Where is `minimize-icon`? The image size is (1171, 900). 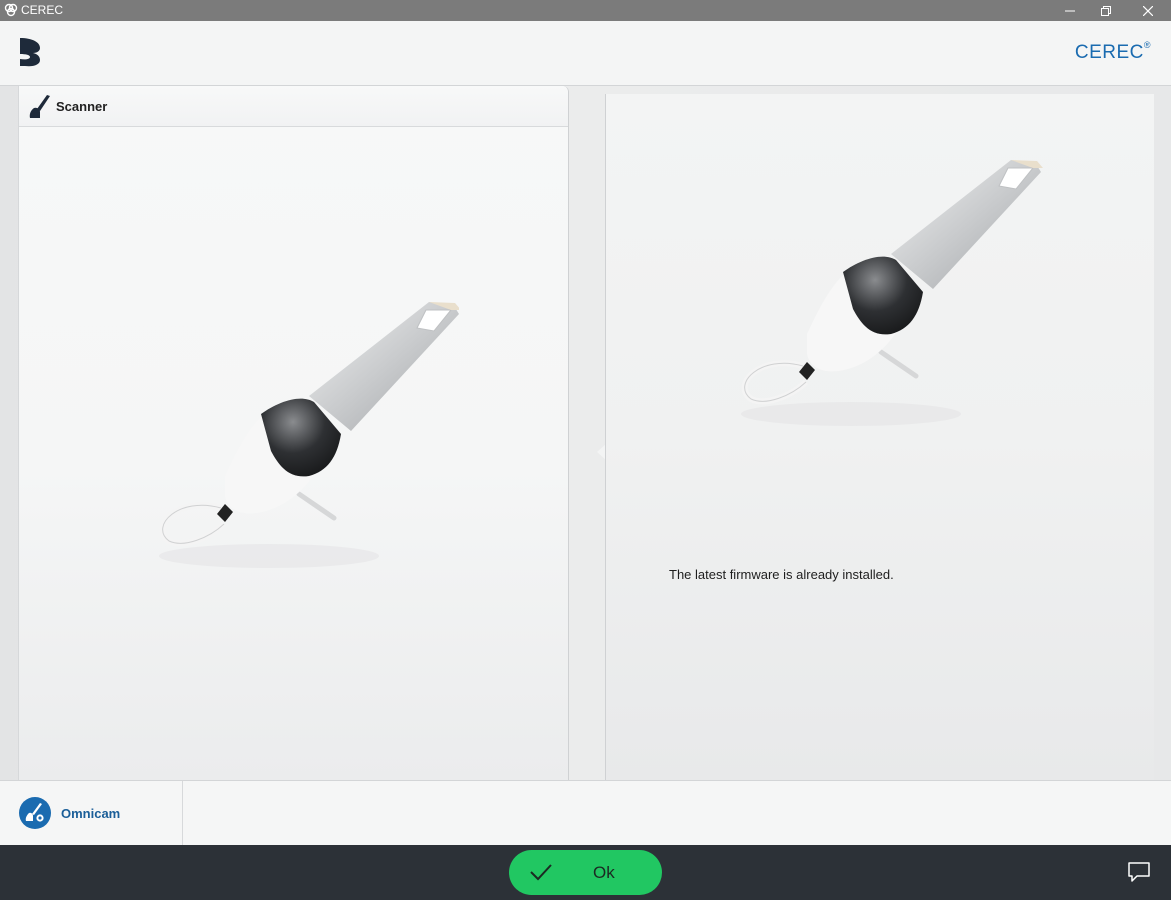
minimize-icon is located at coordinates (1070, 10).